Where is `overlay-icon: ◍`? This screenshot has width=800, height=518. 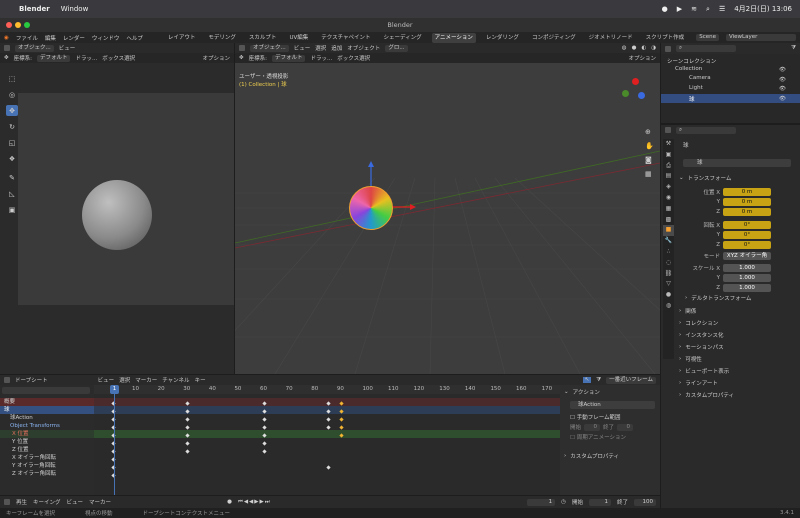 overlay-icon: ◍ is located at coordinates (624, 48).